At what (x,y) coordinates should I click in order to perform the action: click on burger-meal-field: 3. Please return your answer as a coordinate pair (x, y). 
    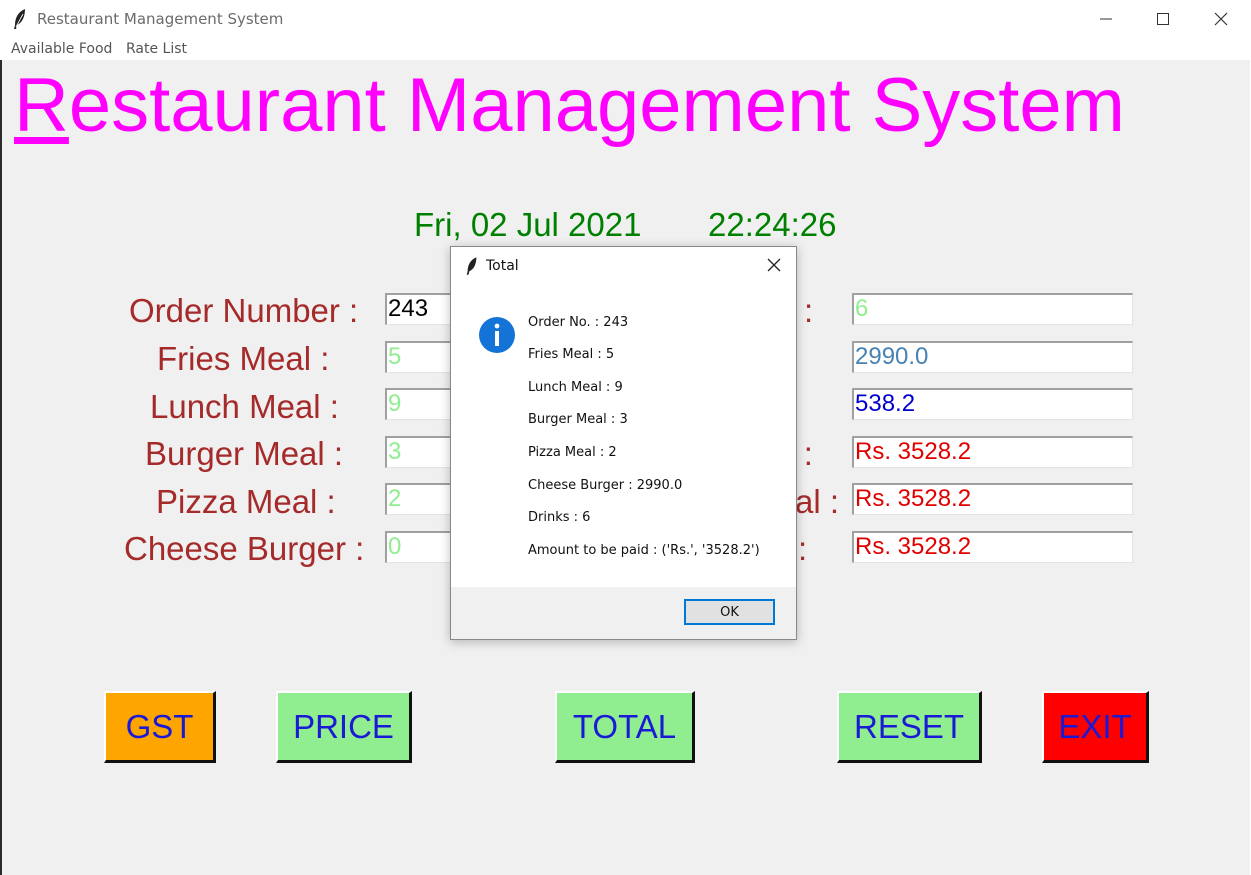
    Looking at the image, I should click on (420, 452).